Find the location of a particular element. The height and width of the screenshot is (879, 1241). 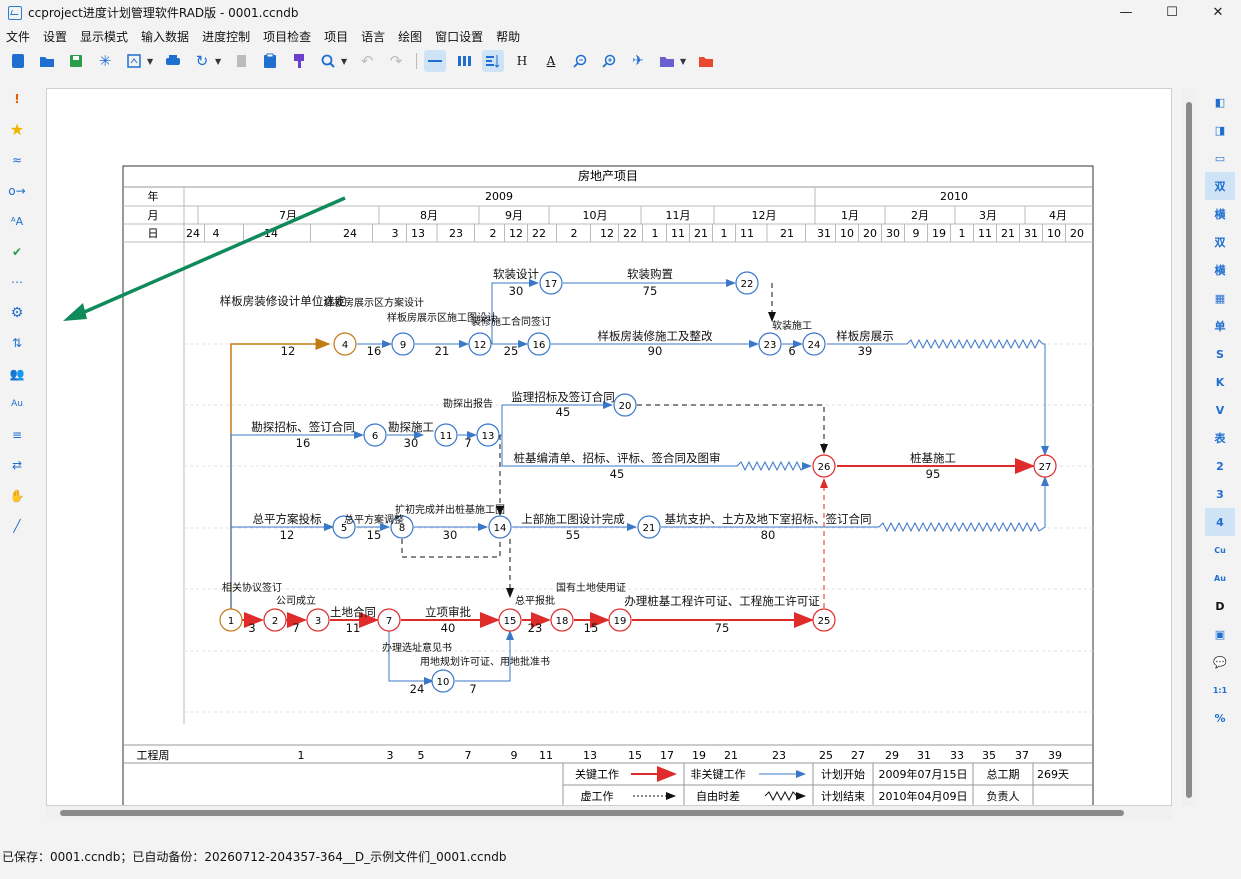

menu-language: 语言 is located at coordinates (373, 36).